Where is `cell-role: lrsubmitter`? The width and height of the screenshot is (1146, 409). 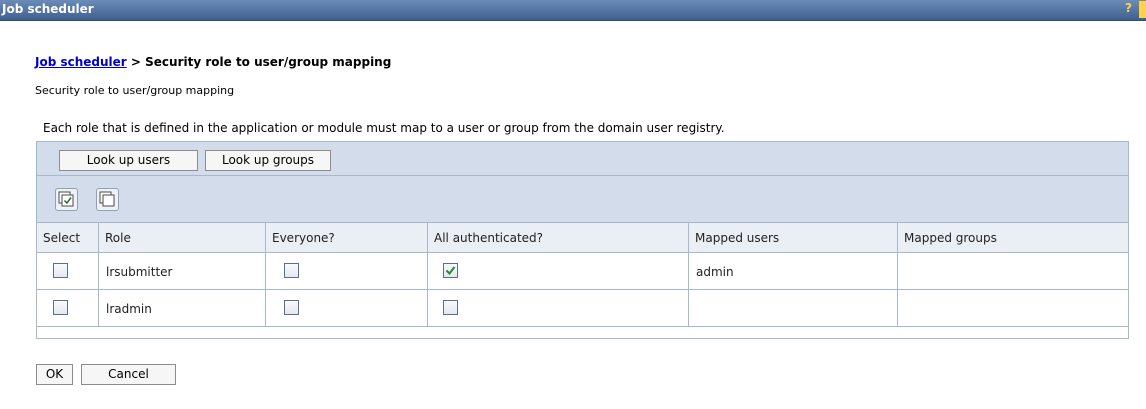 cell-role: lrsubmitter is located at coordinates (181, 271).